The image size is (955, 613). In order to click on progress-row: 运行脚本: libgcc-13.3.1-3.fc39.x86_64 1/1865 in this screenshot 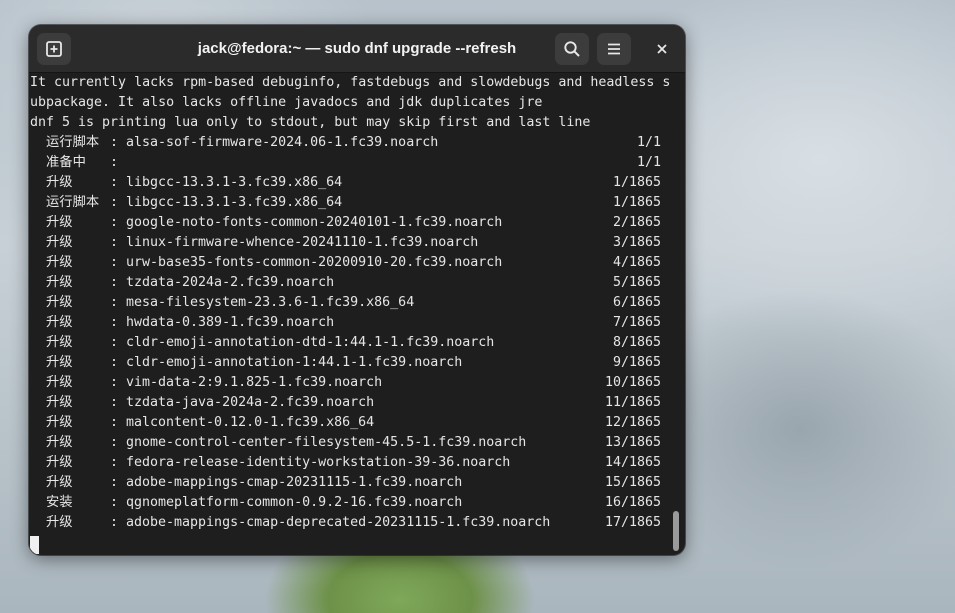, I will do `click(350, 203)`.